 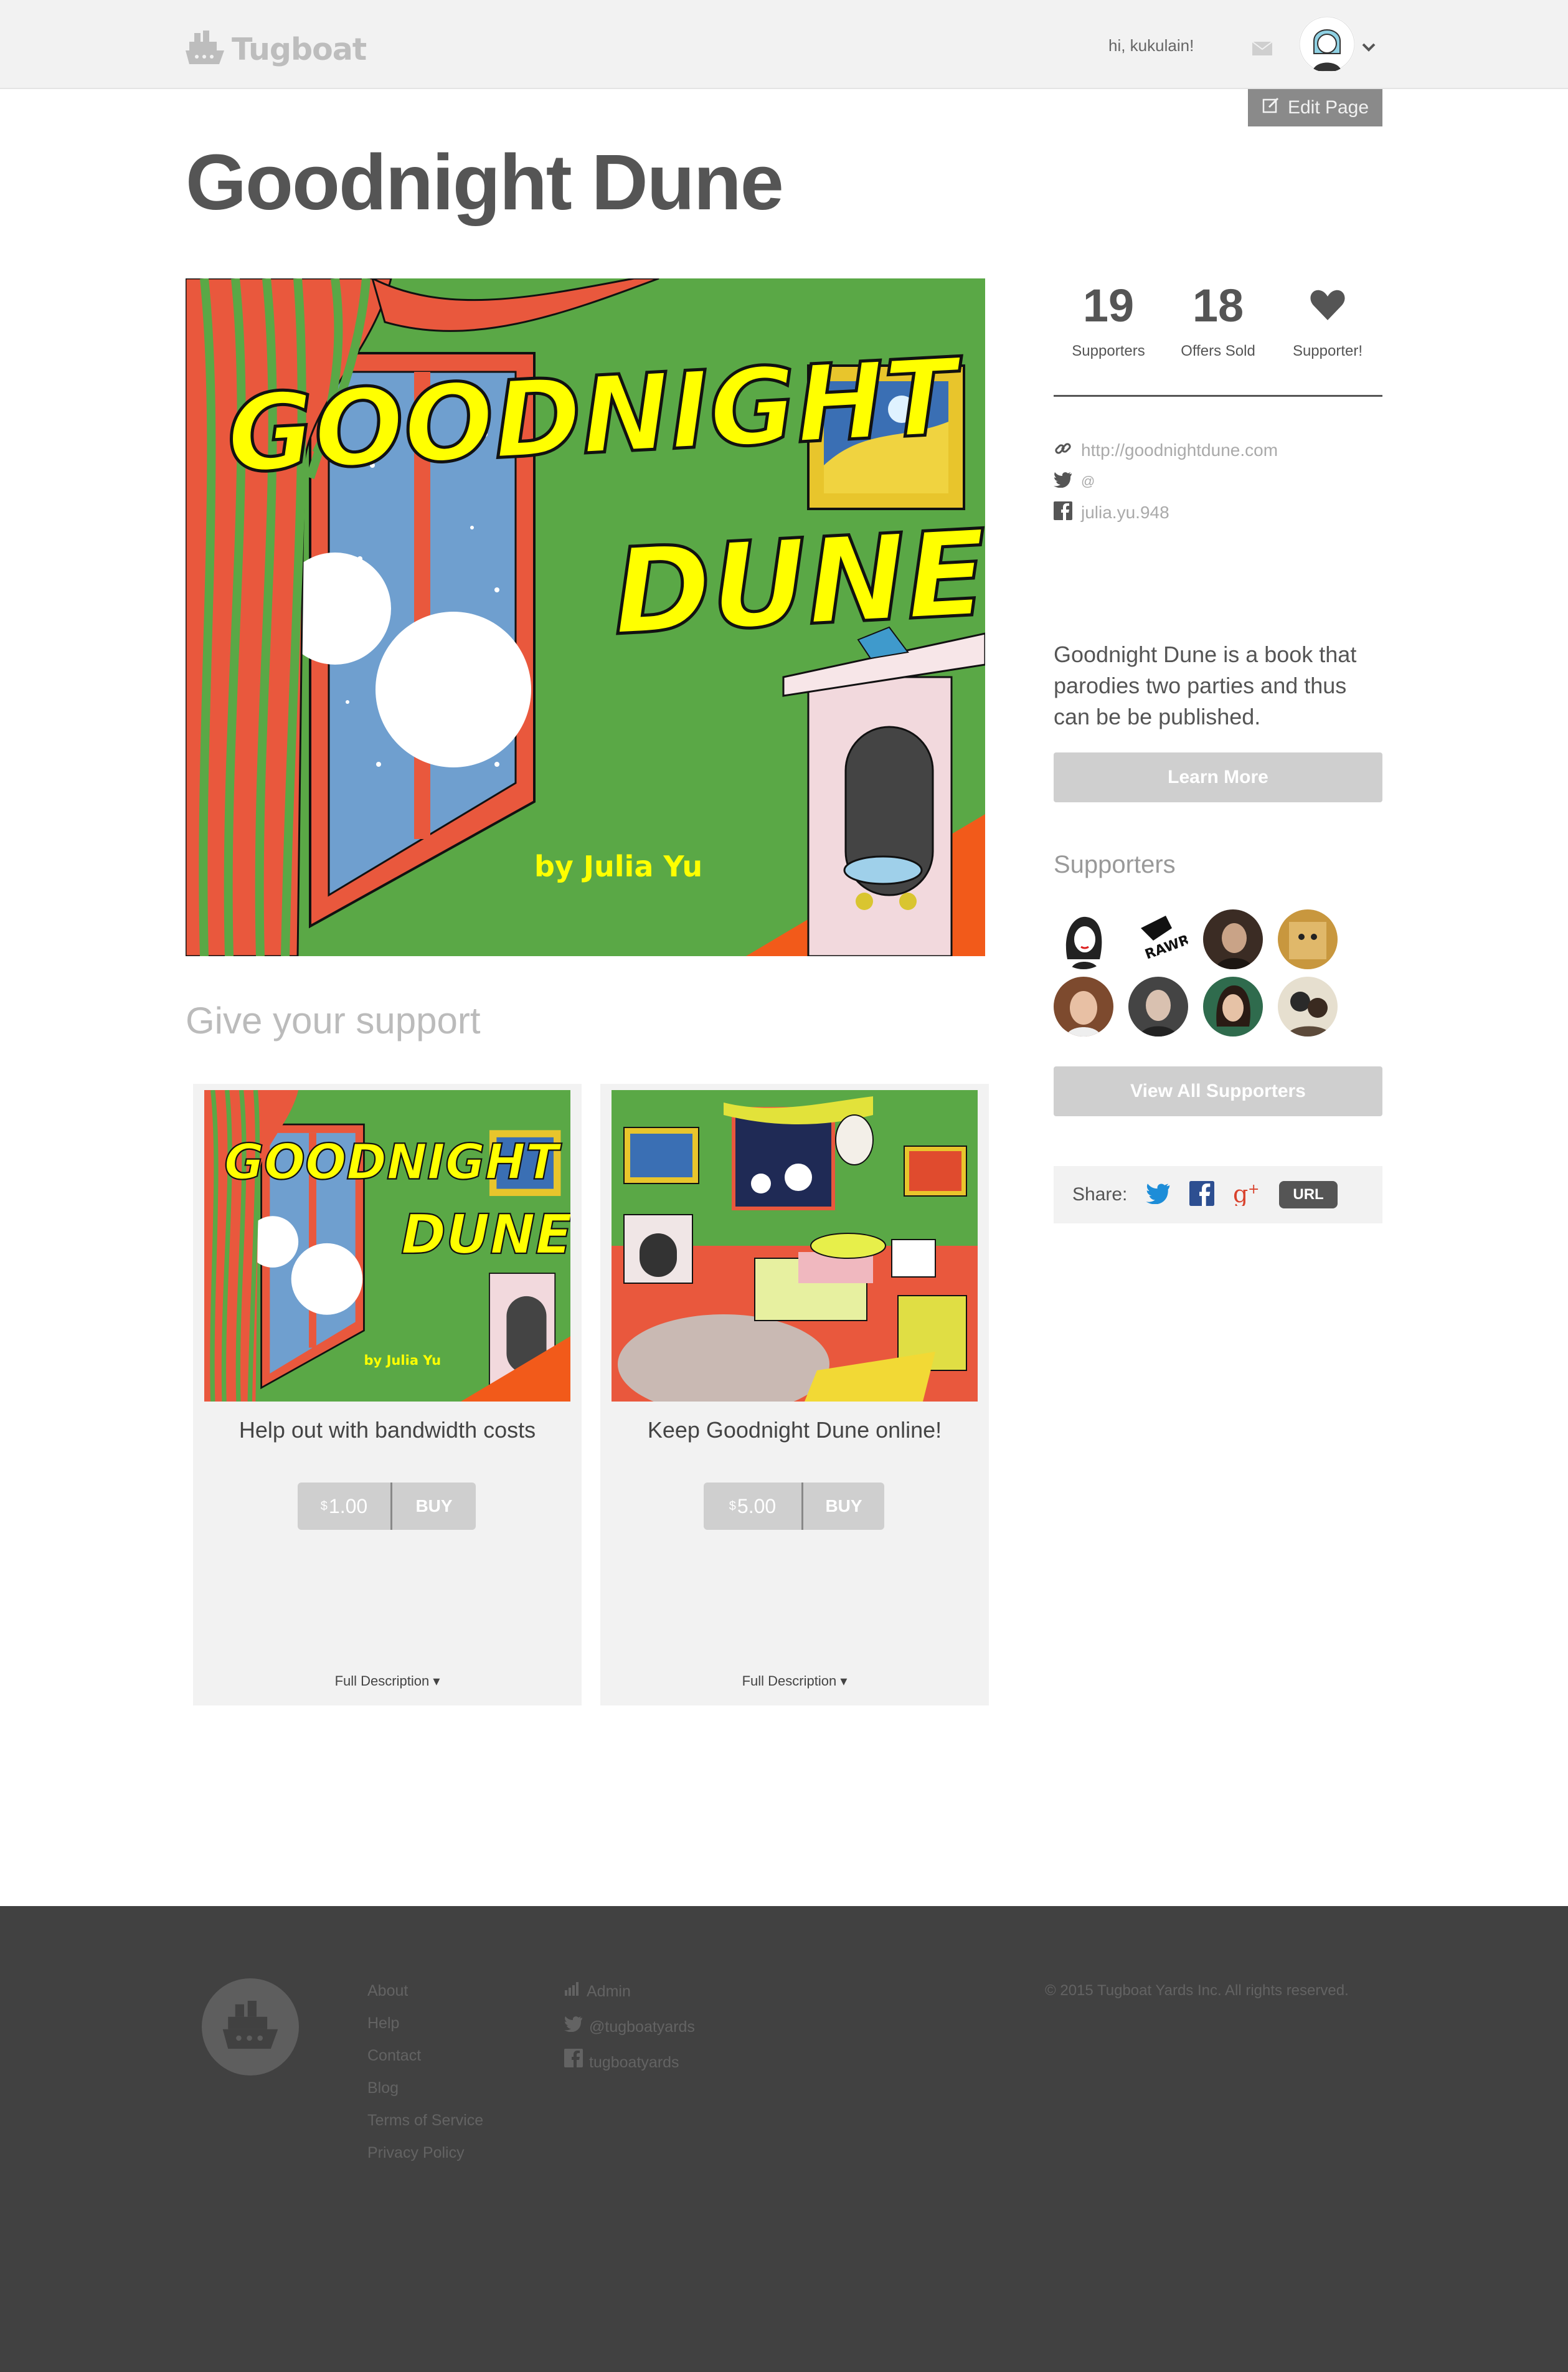 I want to click on supporter-avatar: RAWR, so click(x=1158, y=939).